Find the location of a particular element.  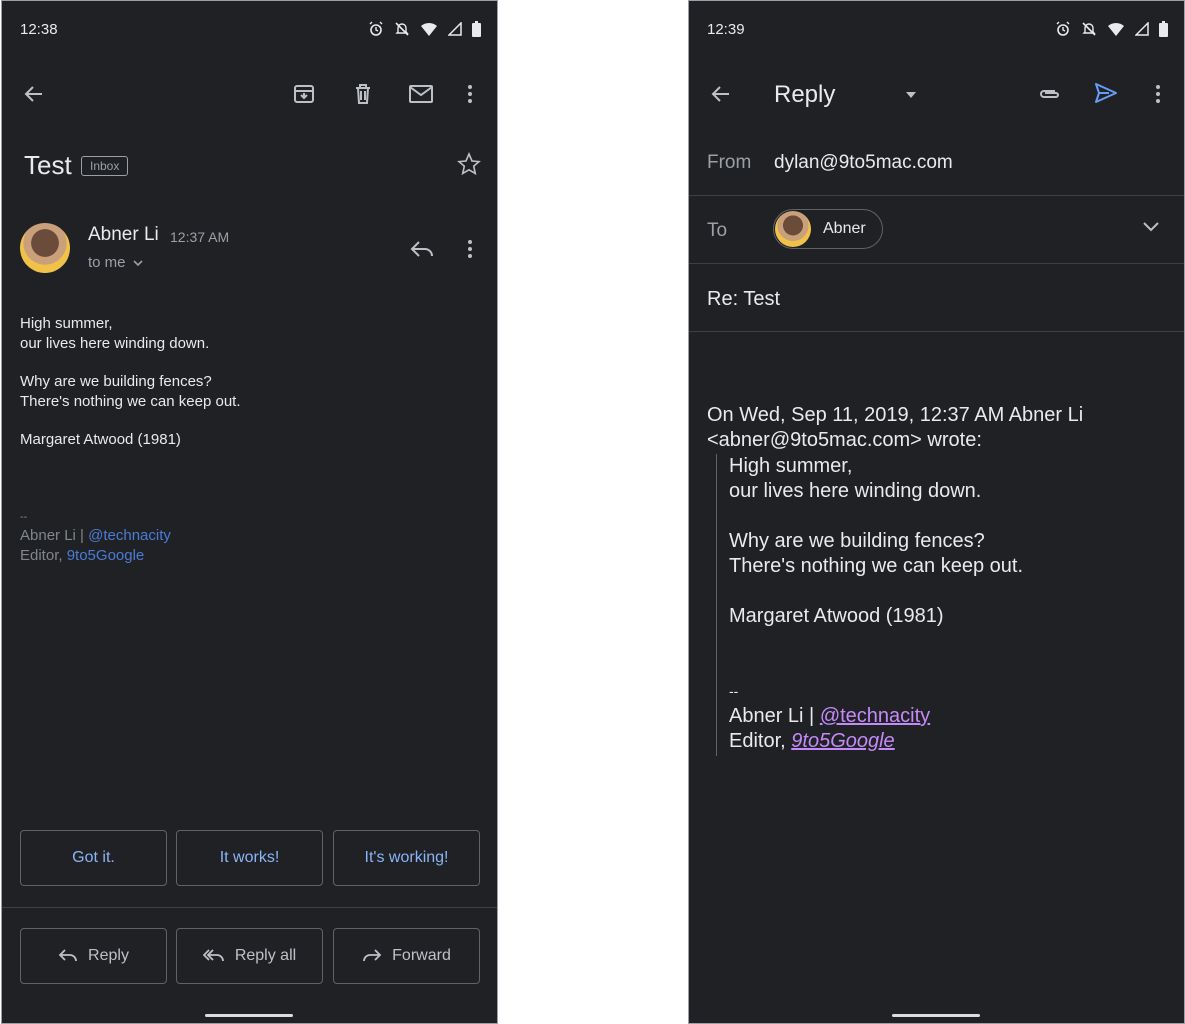

smart-reply-it-works: It works! is located at coordinates (249, 858).